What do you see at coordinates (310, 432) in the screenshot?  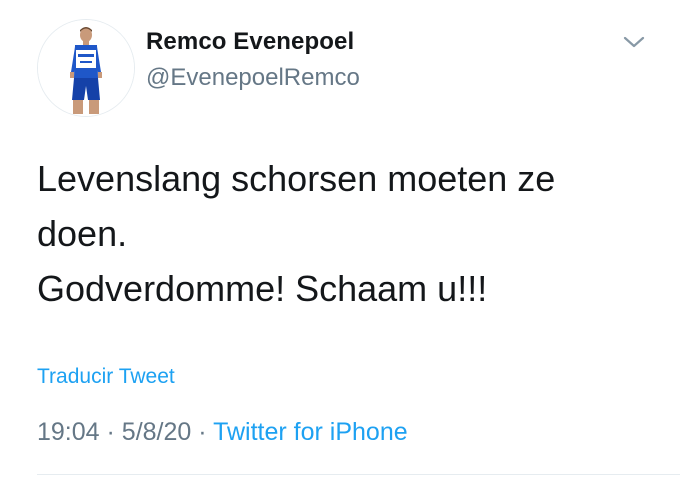 I see `tweet-source-link: Twitter for iPhone` at bounding box center [310, 432].